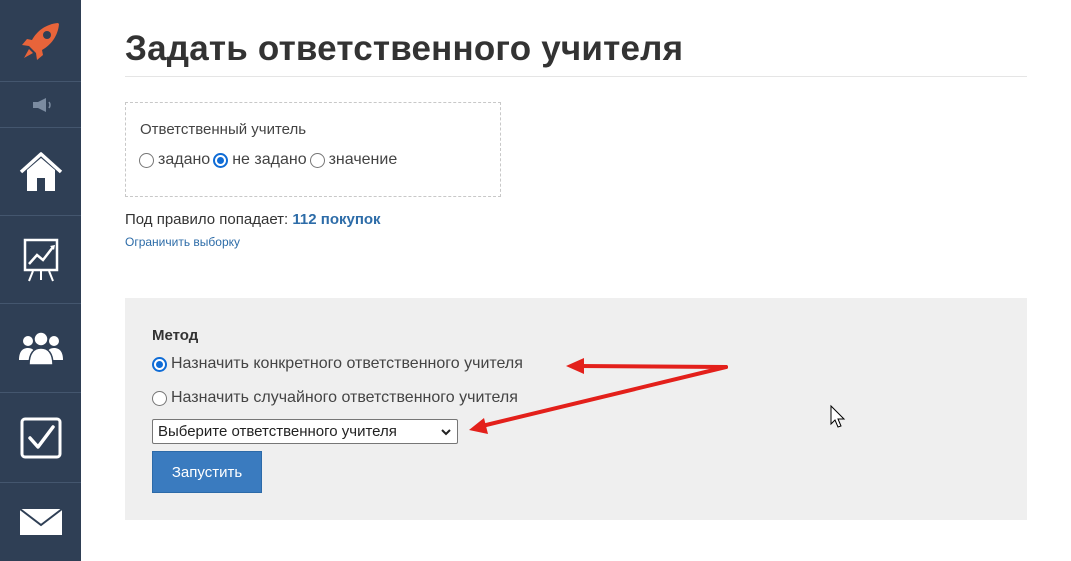  I want to click on filter-option-set: задано, so click(176, 160).